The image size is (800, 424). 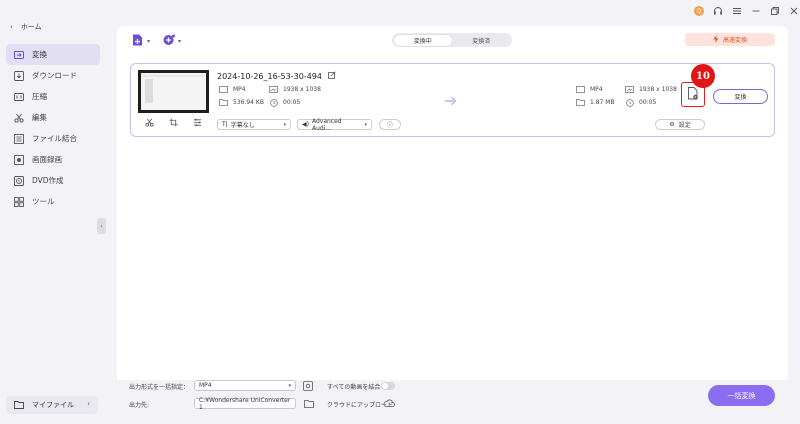 What do you see at coordinates (794, 11) in the screenshot?
I see `close-icon` at bounding box center [794, 11].